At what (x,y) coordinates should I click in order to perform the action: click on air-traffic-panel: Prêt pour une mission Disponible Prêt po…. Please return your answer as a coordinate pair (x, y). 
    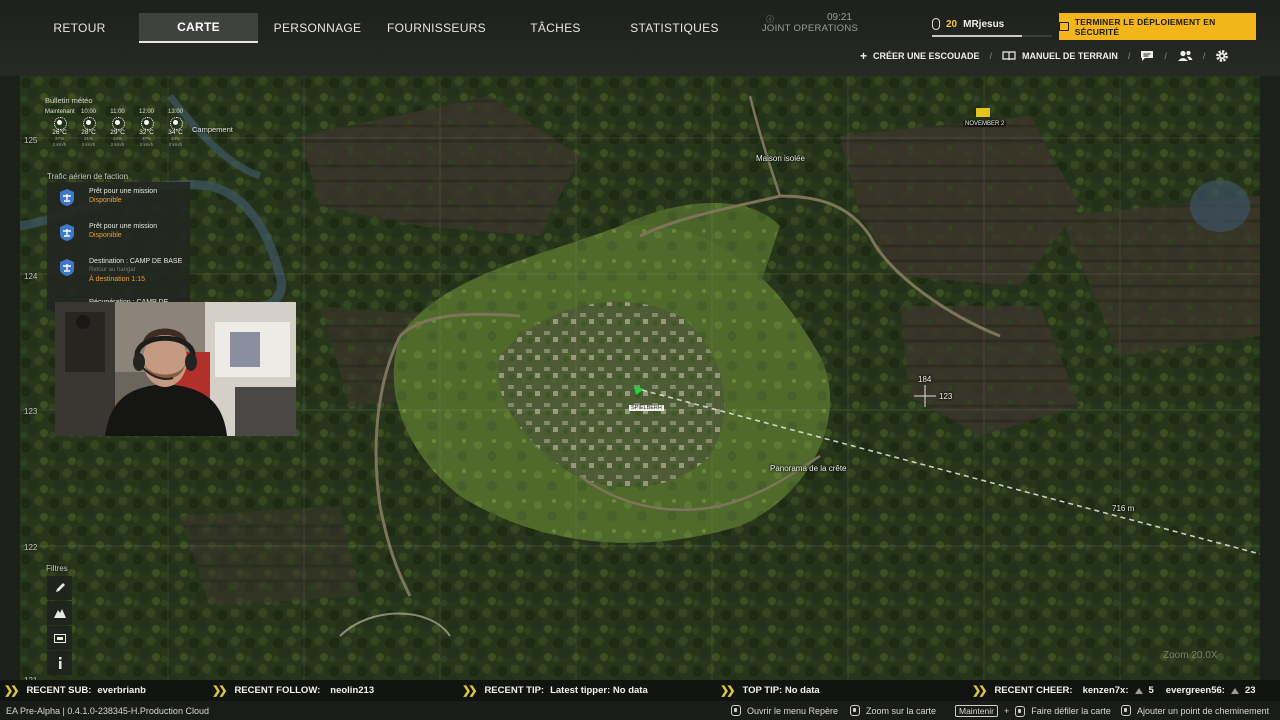
    Looking at the image, I should click on (118, 246).